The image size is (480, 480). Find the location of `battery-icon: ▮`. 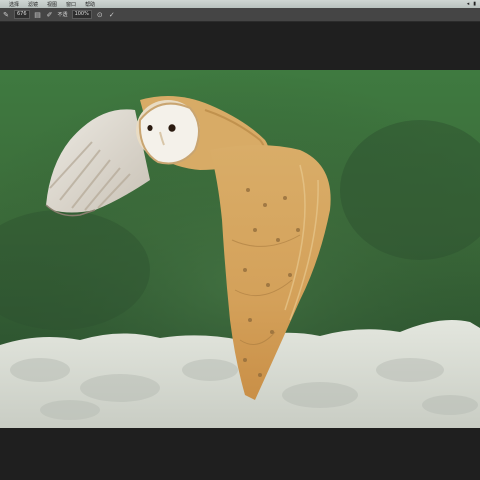

battery-icon: ▮ is located at coordinates (474, 4).